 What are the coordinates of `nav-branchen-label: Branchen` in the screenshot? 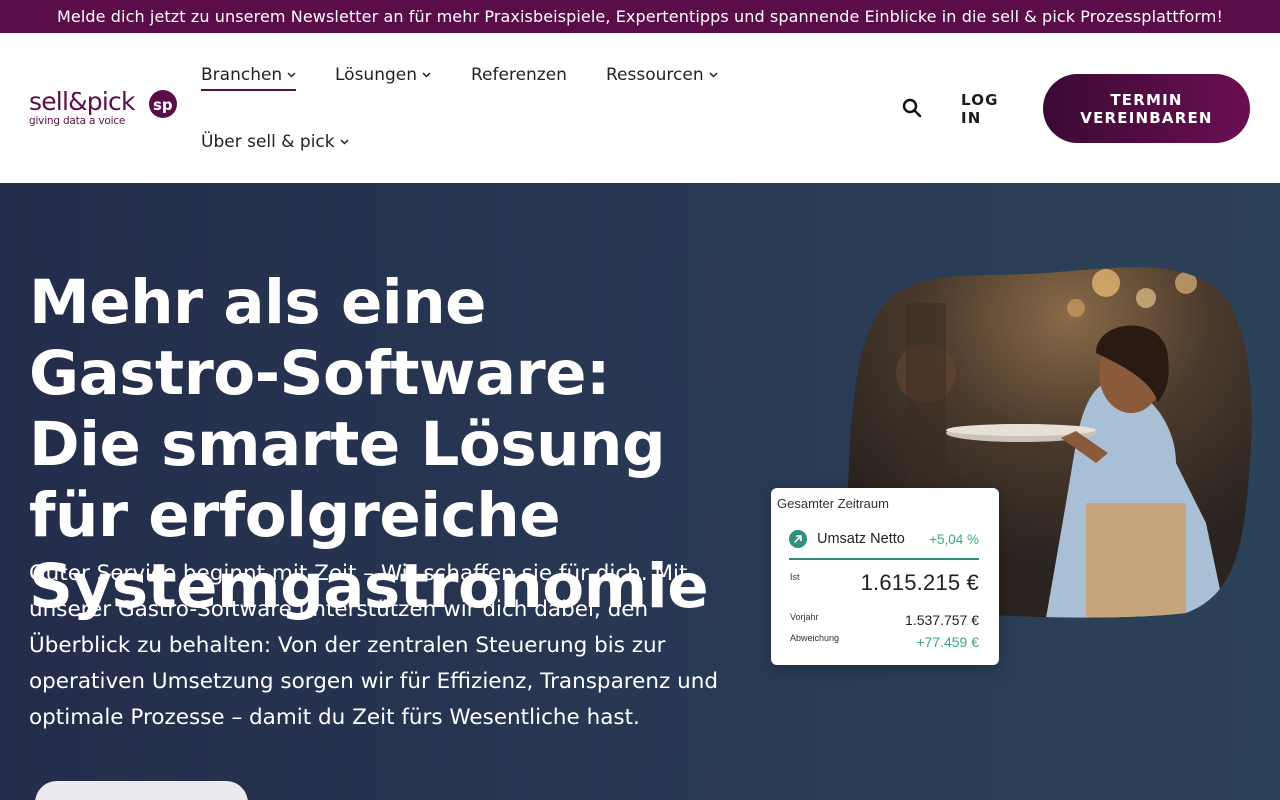 It's located at (242, 75).